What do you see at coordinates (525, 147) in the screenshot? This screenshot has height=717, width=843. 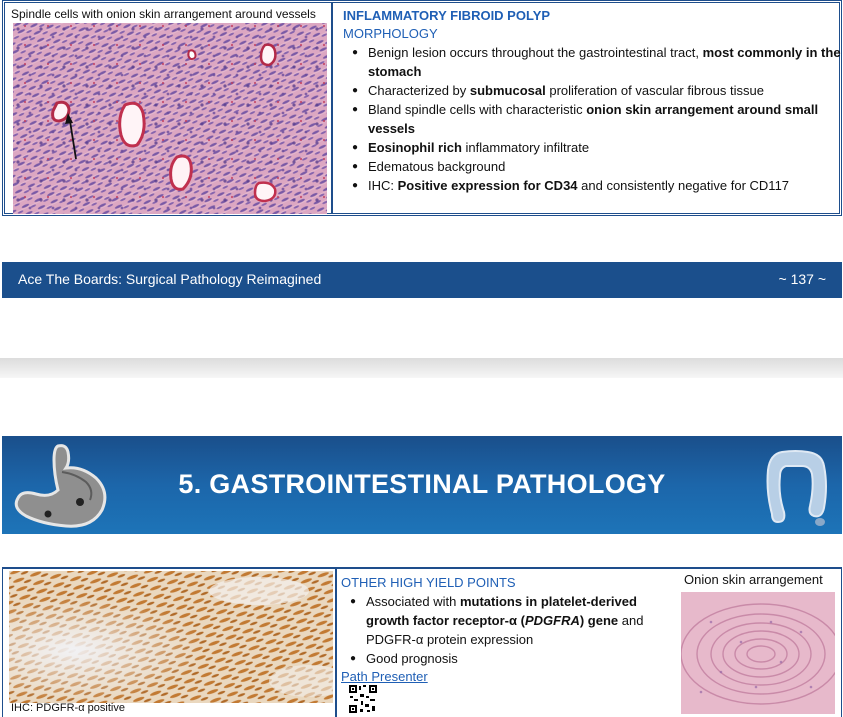 I see `bullet-text-run: inflammatory infiltrate` at bounding box center [525, 147].